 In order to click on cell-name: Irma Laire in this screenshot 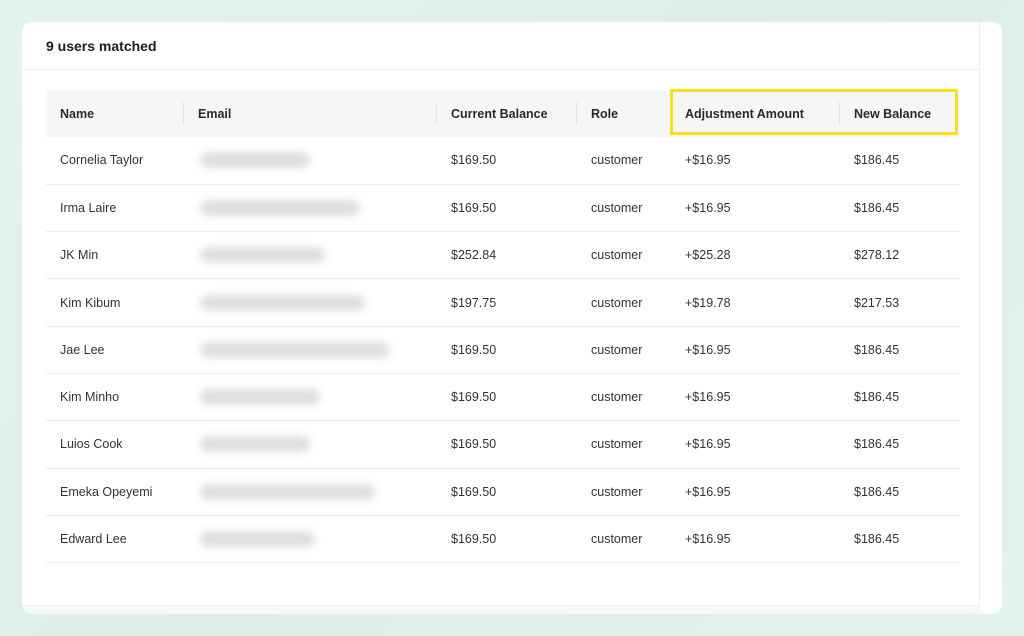, I will do `click(115, 208)`.